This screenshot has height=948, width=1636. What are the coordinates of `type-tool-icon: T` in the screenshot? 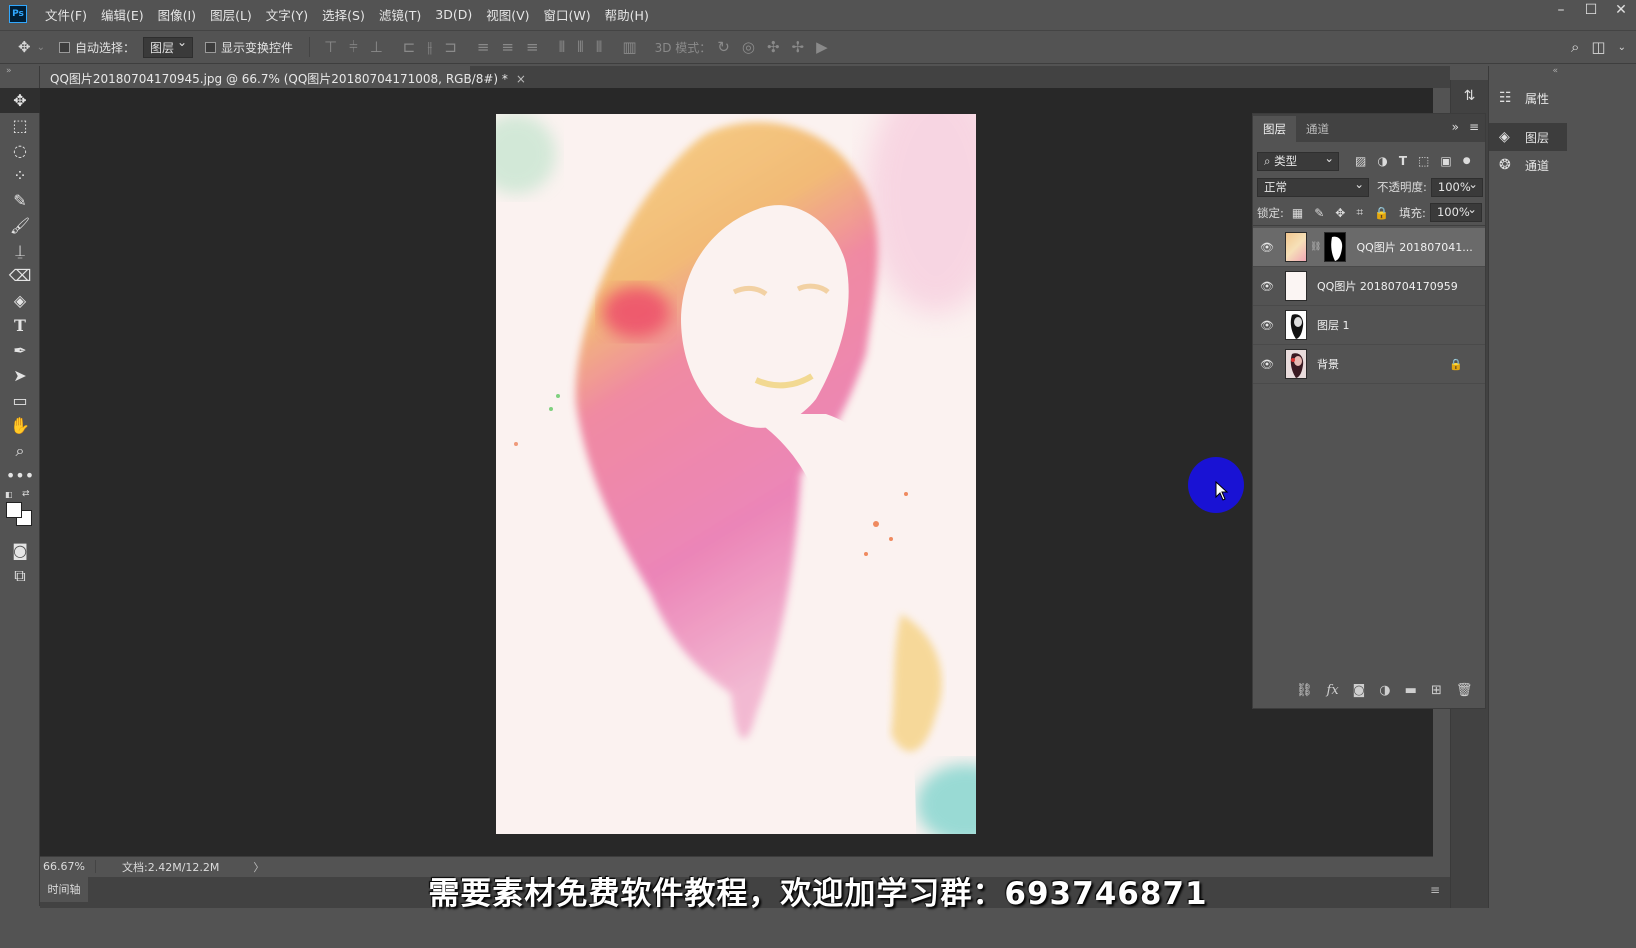 It's located at (20, 325).